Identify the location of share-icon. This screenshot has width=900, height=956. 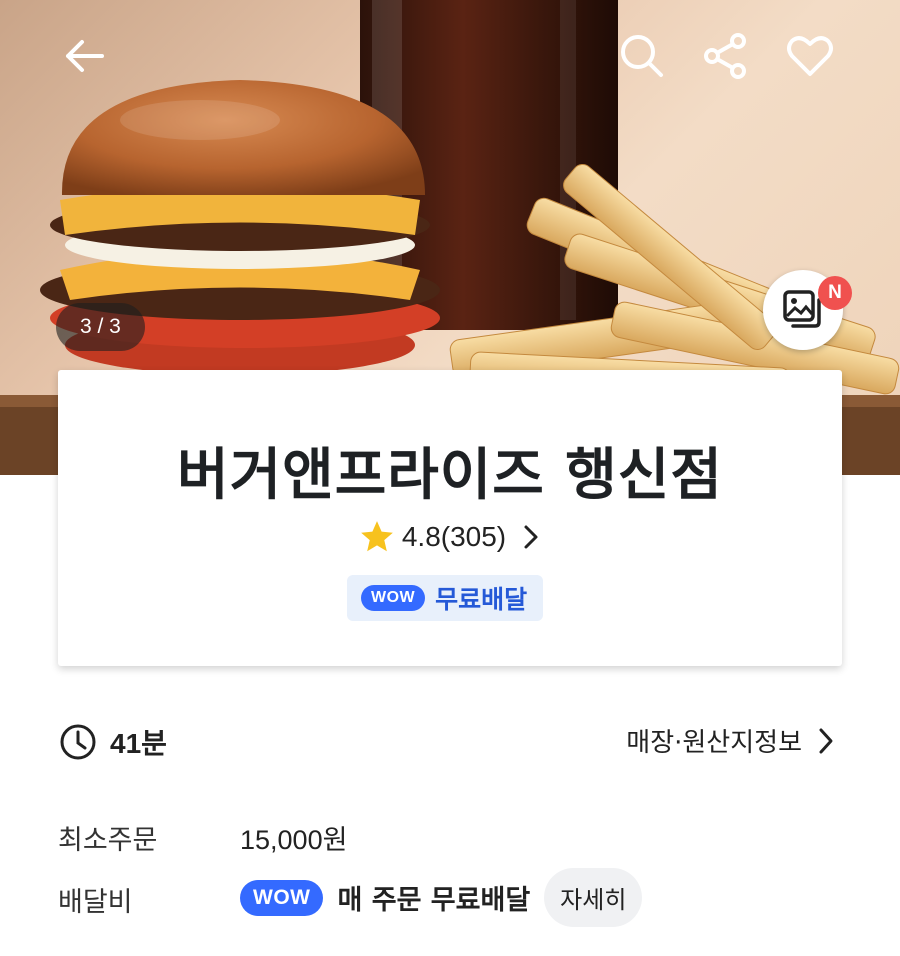
(725, 56).